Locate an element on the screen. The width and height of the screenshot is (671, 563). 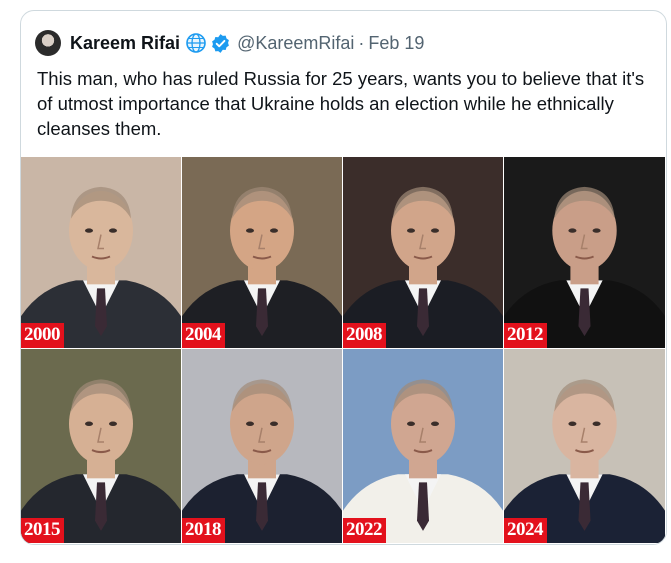
year-label: 2012 is located at coordinates (525, 335).